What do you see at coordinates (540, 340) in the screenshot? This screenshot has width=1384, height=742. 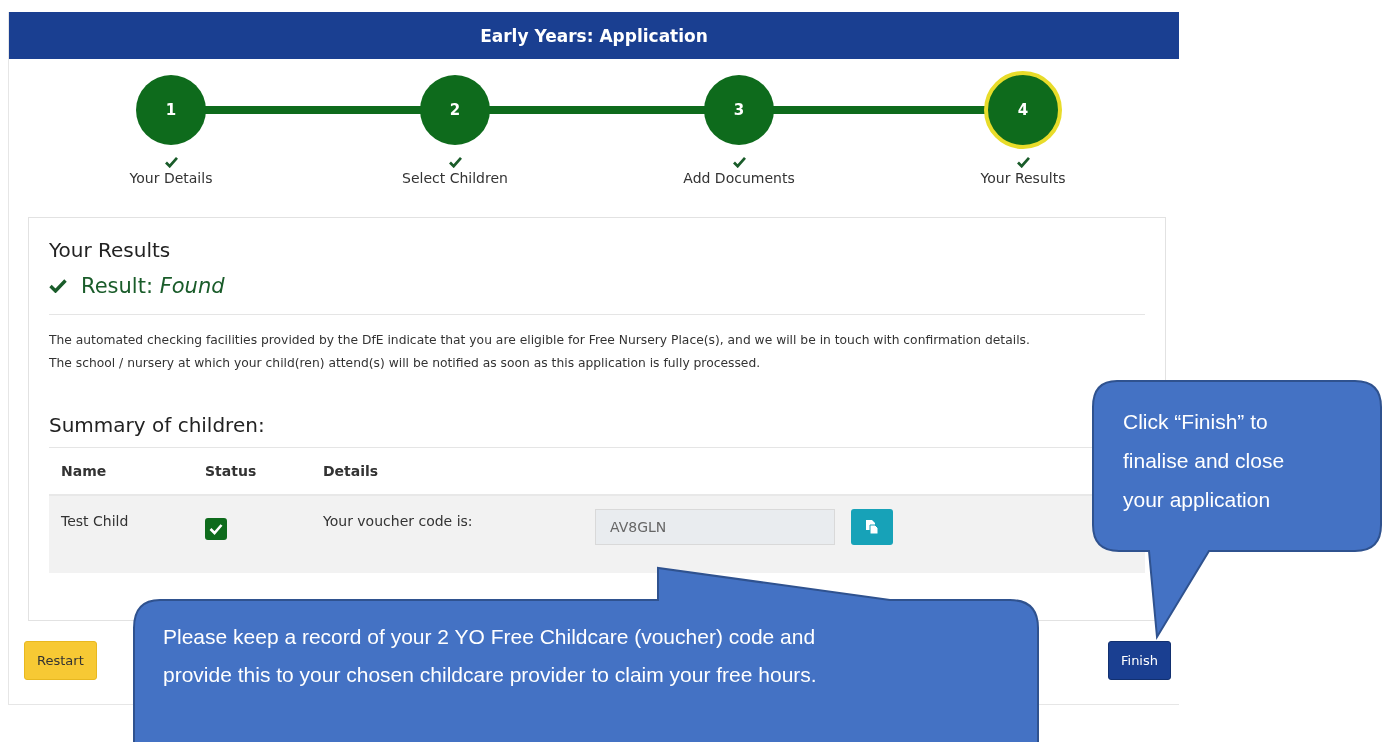 I see `message-text: The automated checking facilities provided by the DfE indicate that you are eligible for Free Nursery Place(s), and we will be in touch with confirmation details.` at bounding box center [540, 340].